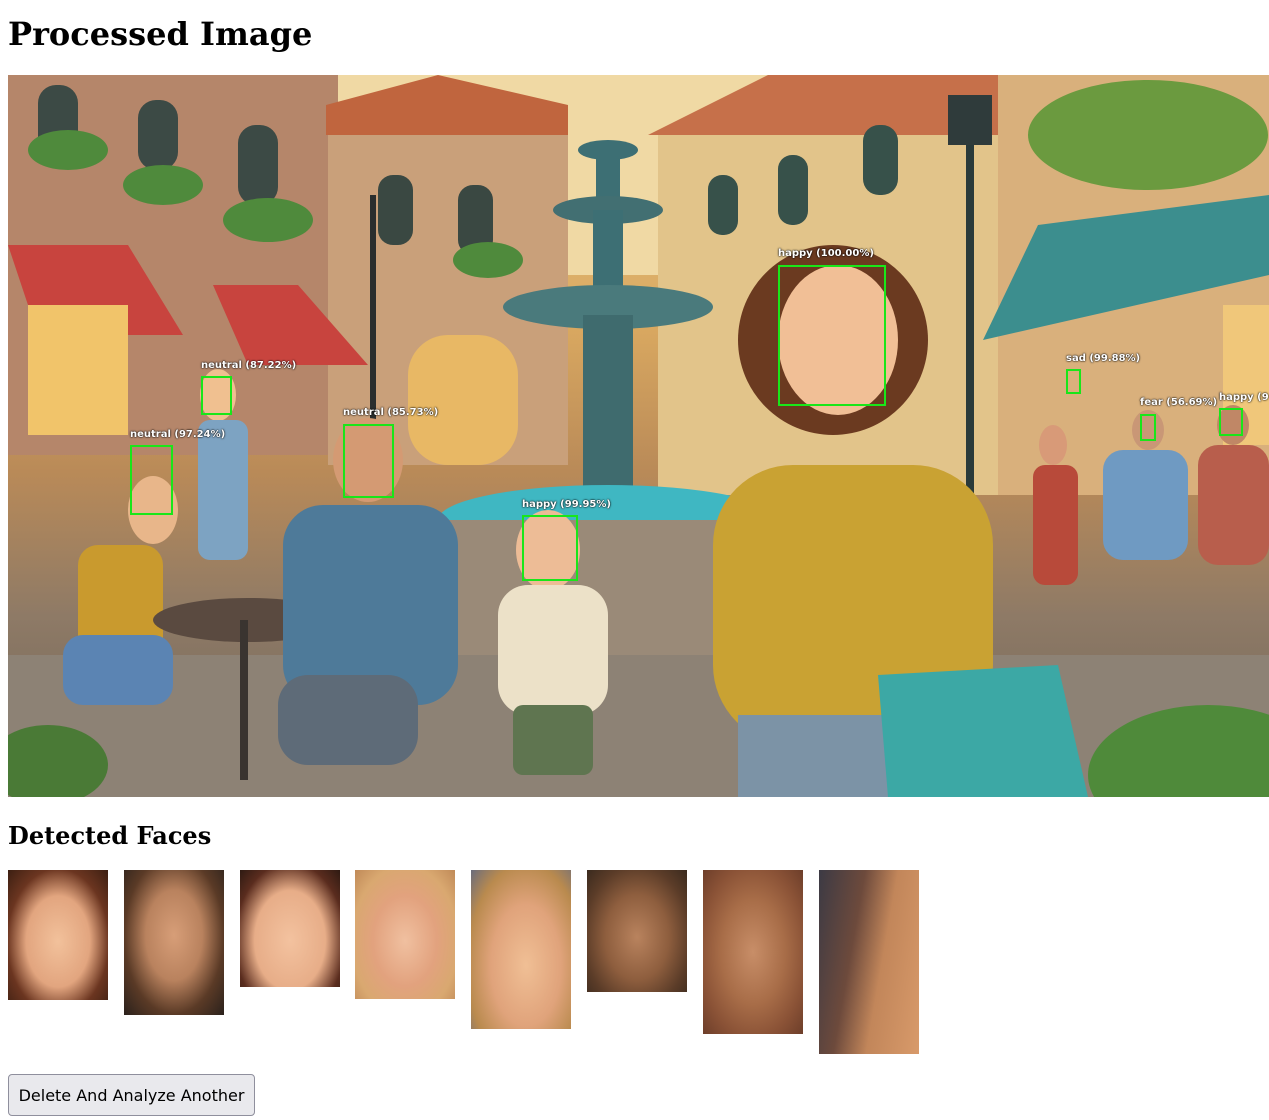 Image resolution: width=1269 pixels, height=1120 pixels. Describe the element at coordinates (110, 835) in the screenshot. I see `detected-faces-heading: Detected Faces` at that location.